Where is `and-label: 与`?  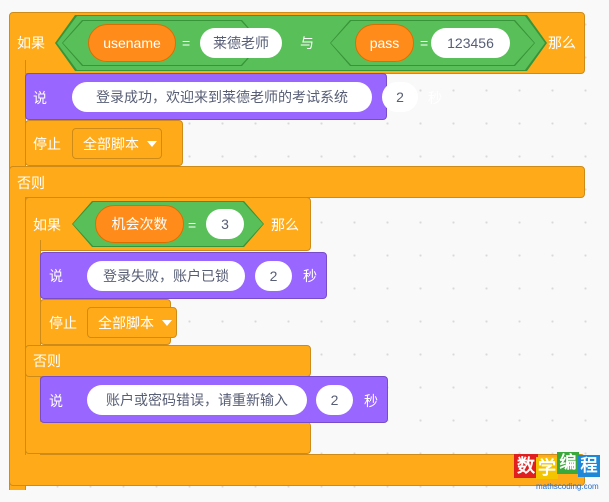 and-label: 与 is located at coordinates (307, 43).